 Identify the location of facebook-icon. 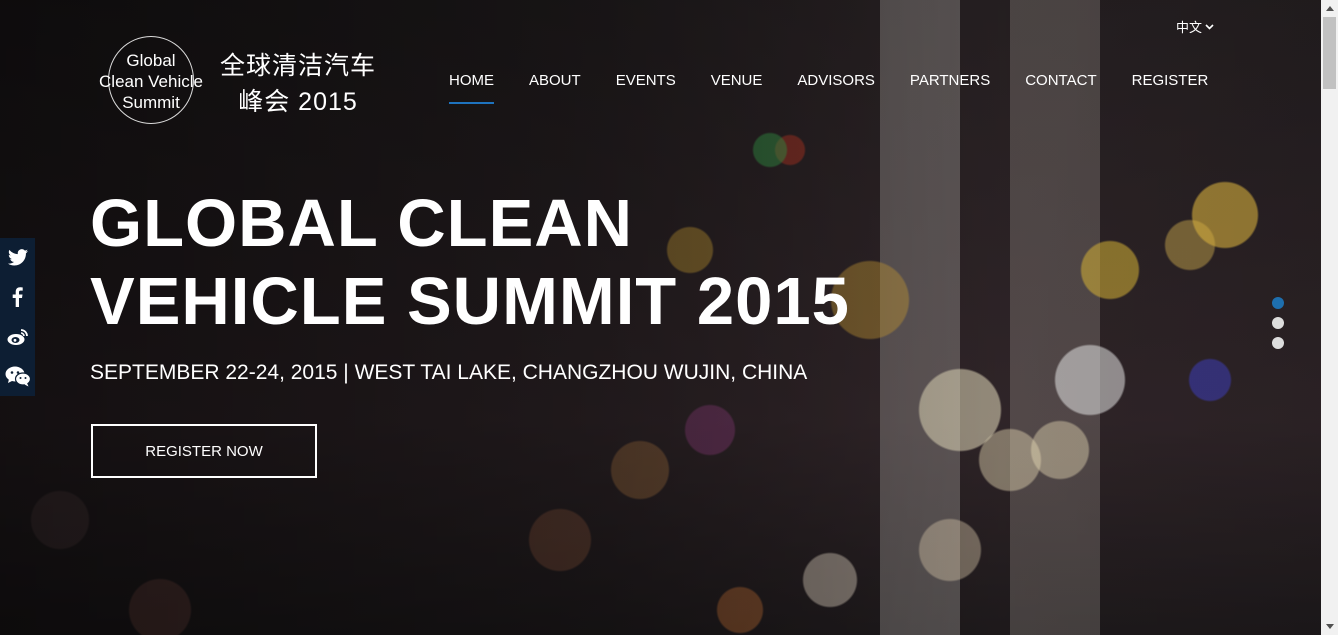
(17, 298).